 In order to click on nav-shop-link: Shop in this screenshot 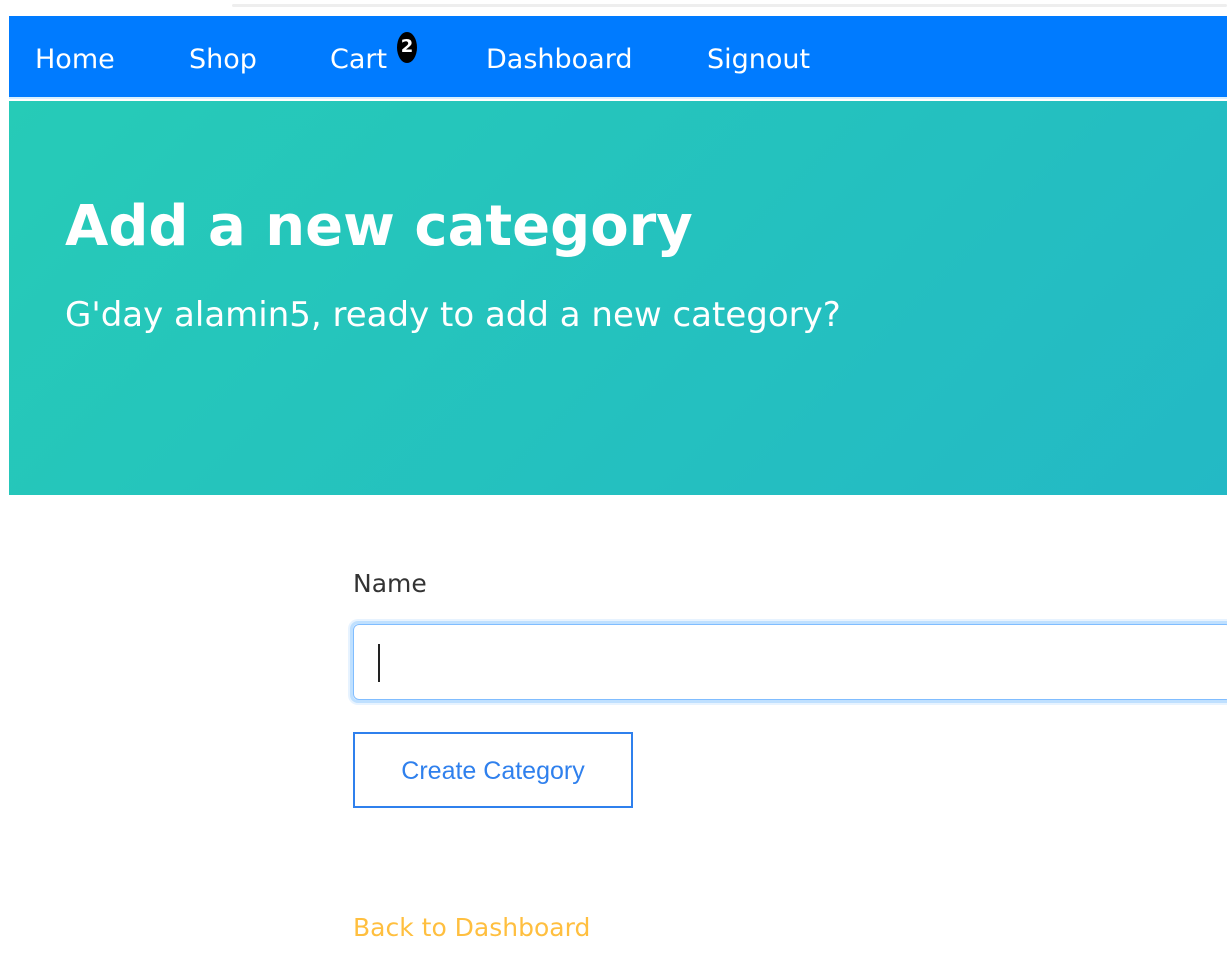, I will do `click(223, 60)`.